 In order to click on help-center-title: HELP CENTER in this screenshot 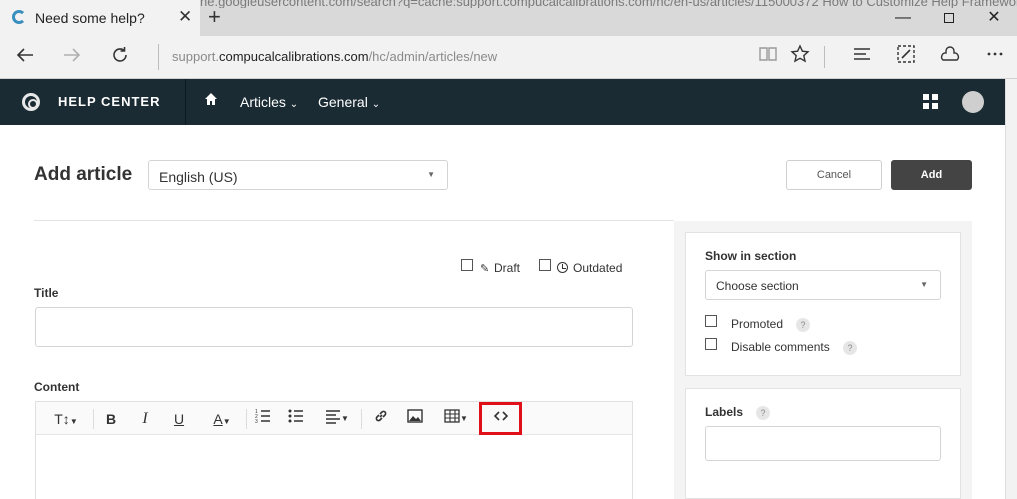, I will do `click(109, 101)`.